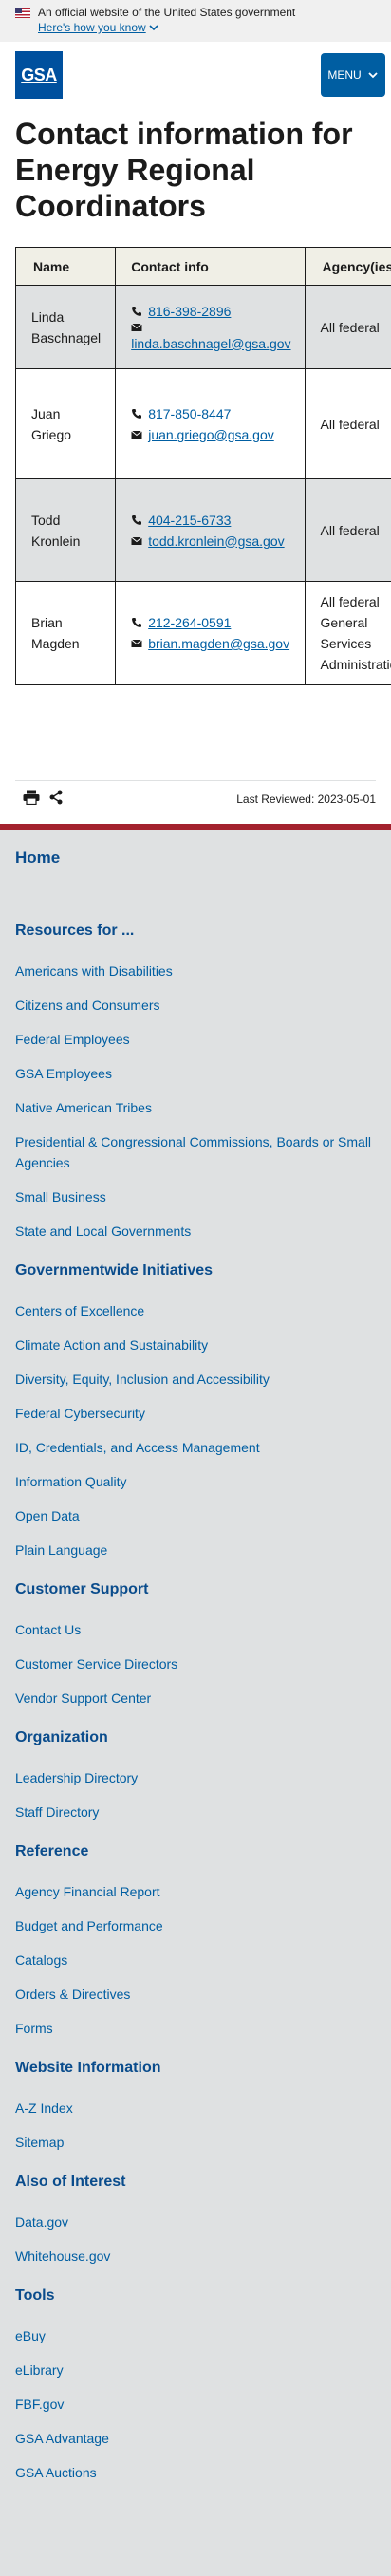  What do you see at coordinates (195, 1737) in the screenshot?
I see `footer-section-heading: Organization` at bounding box center [195, 1737].